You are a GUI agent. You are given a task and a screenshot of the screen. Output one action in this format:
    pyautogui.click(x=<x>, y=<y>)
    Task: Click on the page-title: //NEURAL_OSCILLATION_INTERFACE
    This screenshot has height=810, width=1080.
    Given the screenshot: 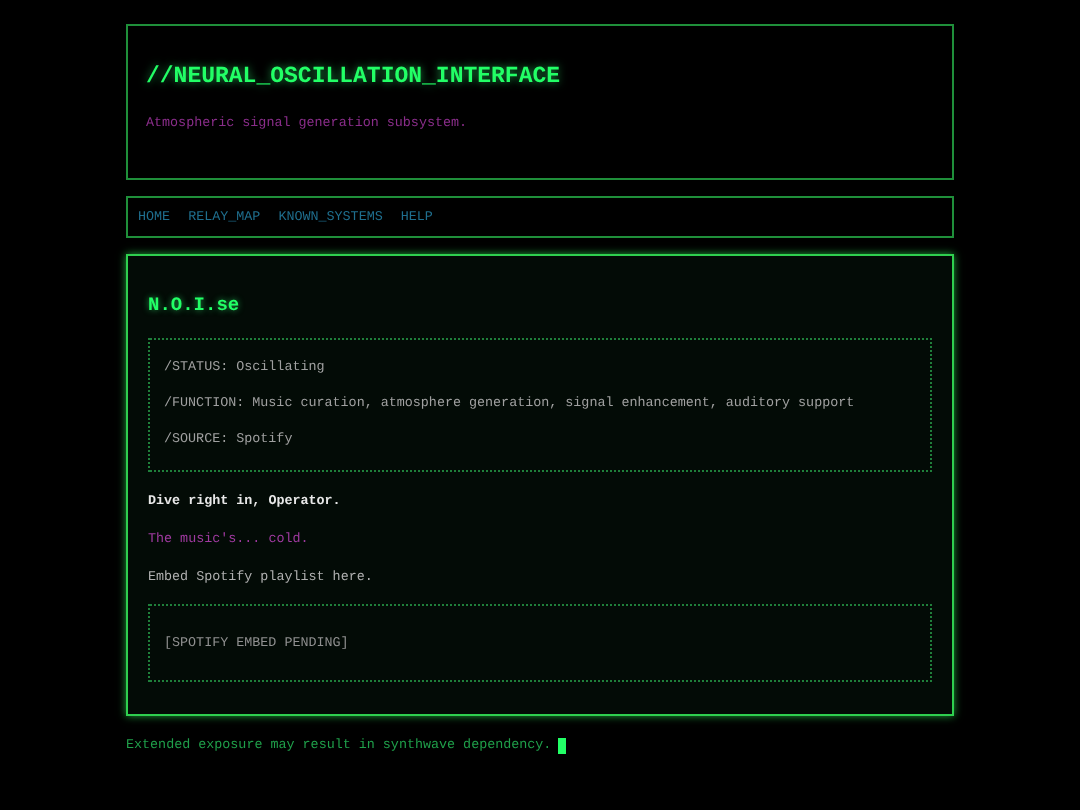 What is the action you would take?
    pyautogui.click(x=354, y=78)
    